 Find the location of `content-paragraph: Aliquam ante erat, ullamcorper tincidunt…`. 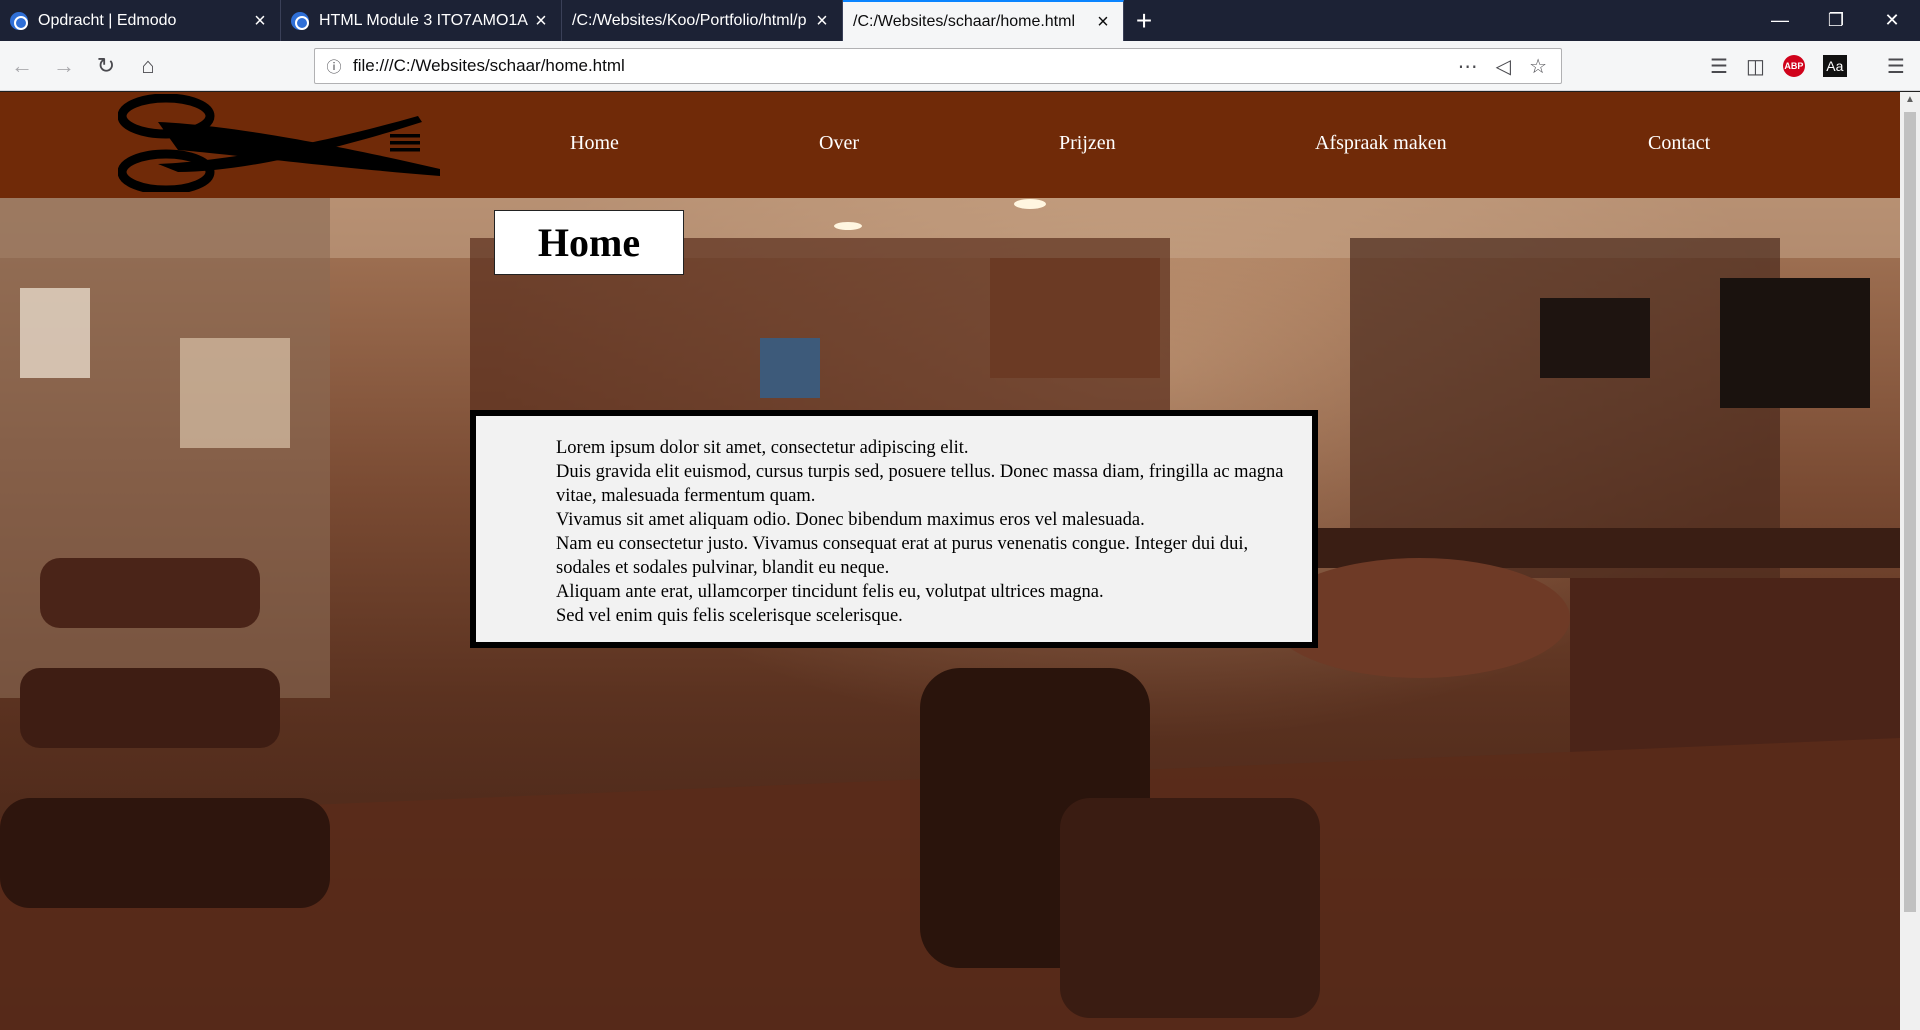

content-paragraph: Aliquam ante erat, ullamcorper tincidunt… is located at coordinates (830, 592).